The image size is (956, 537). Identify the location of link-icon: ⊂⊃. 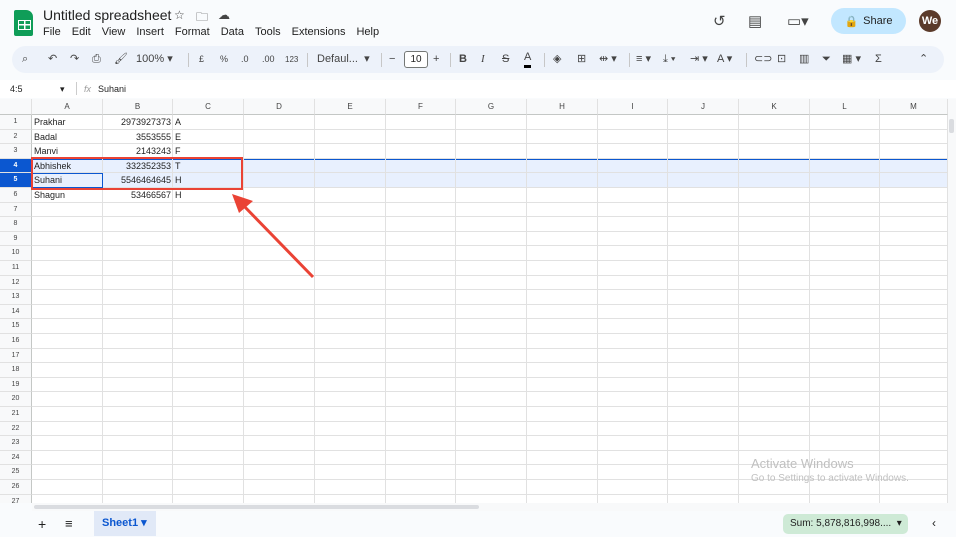
(763, 59).